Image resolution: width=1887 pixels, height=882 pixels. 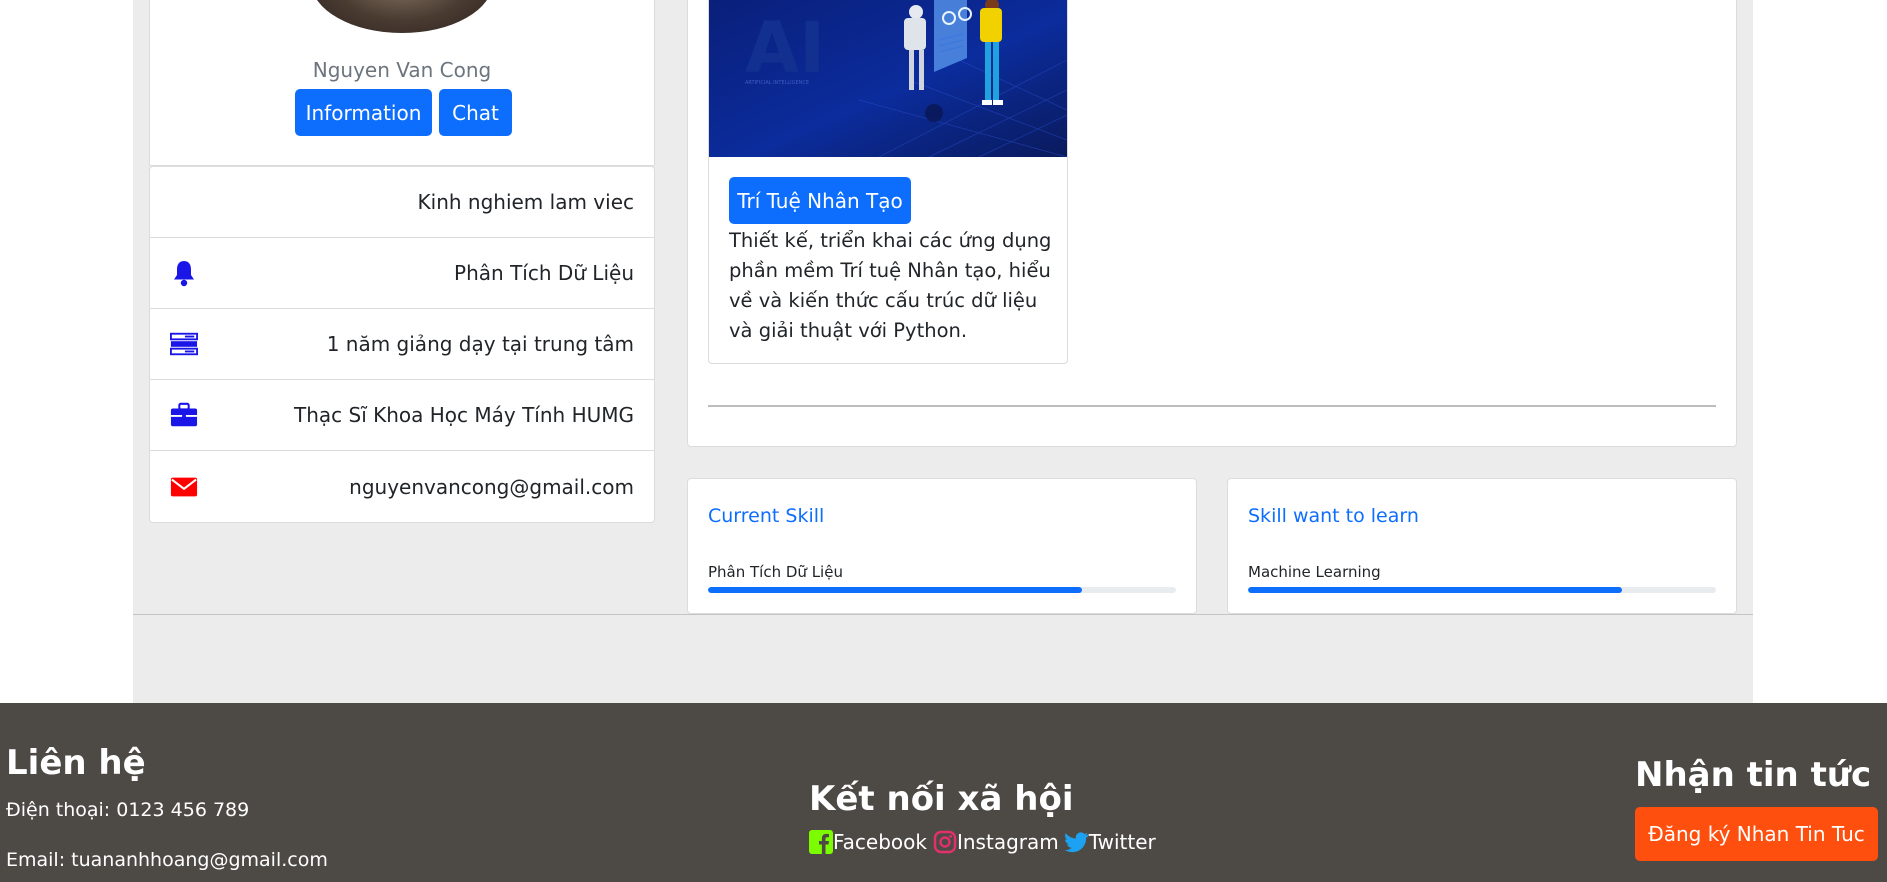 I want to click on list-item: Phân Tích Dữ Liệu, so click(x=402, y=273).